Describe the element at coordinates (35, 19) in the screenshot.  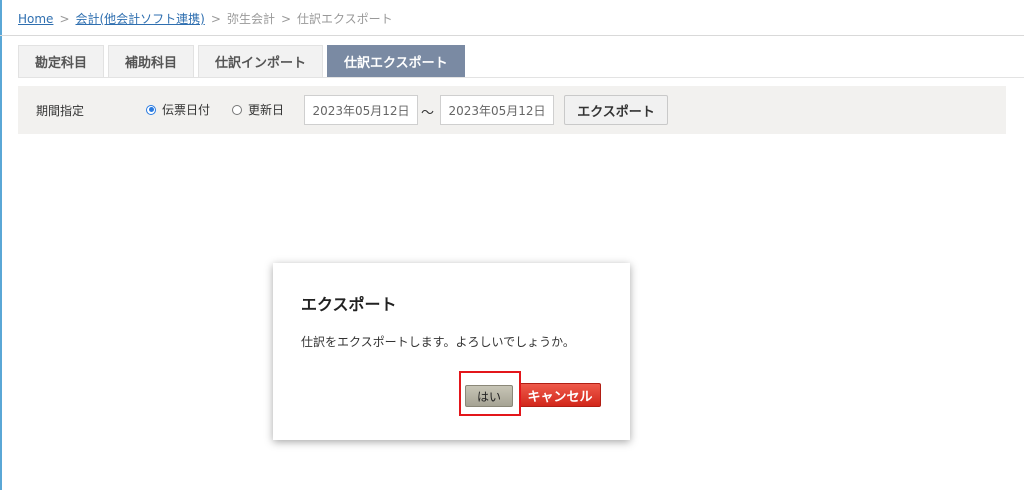
I see `breadcrumb-home-link: Home` at that location.